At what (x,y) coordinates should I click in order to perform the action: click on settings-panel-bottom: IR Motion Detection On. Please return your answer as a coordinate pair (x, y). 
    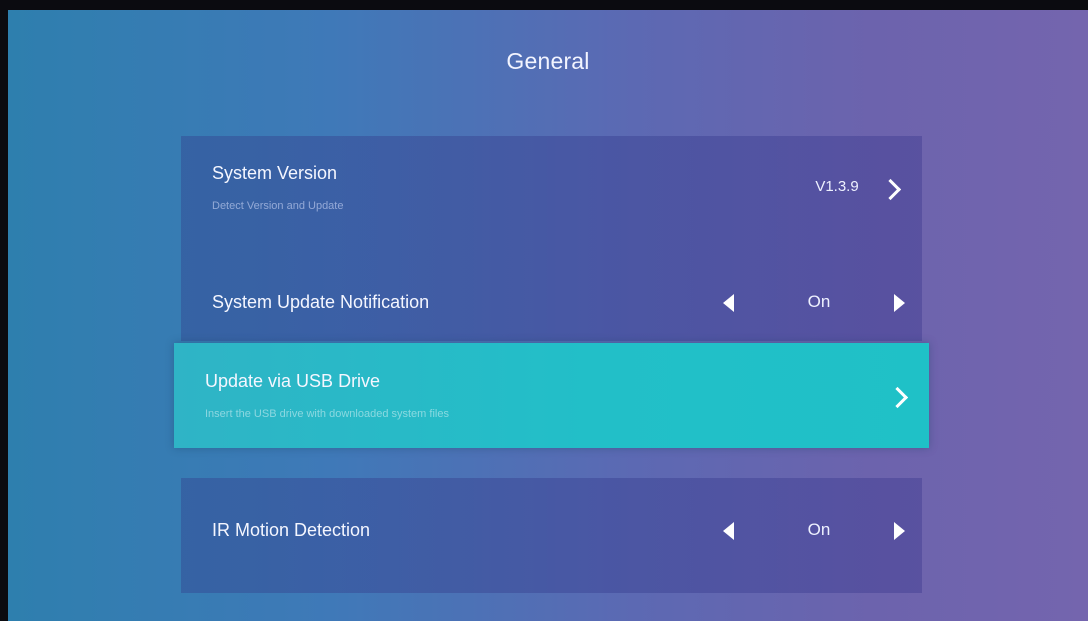
    Looking at the image, I should click on (551, 535).